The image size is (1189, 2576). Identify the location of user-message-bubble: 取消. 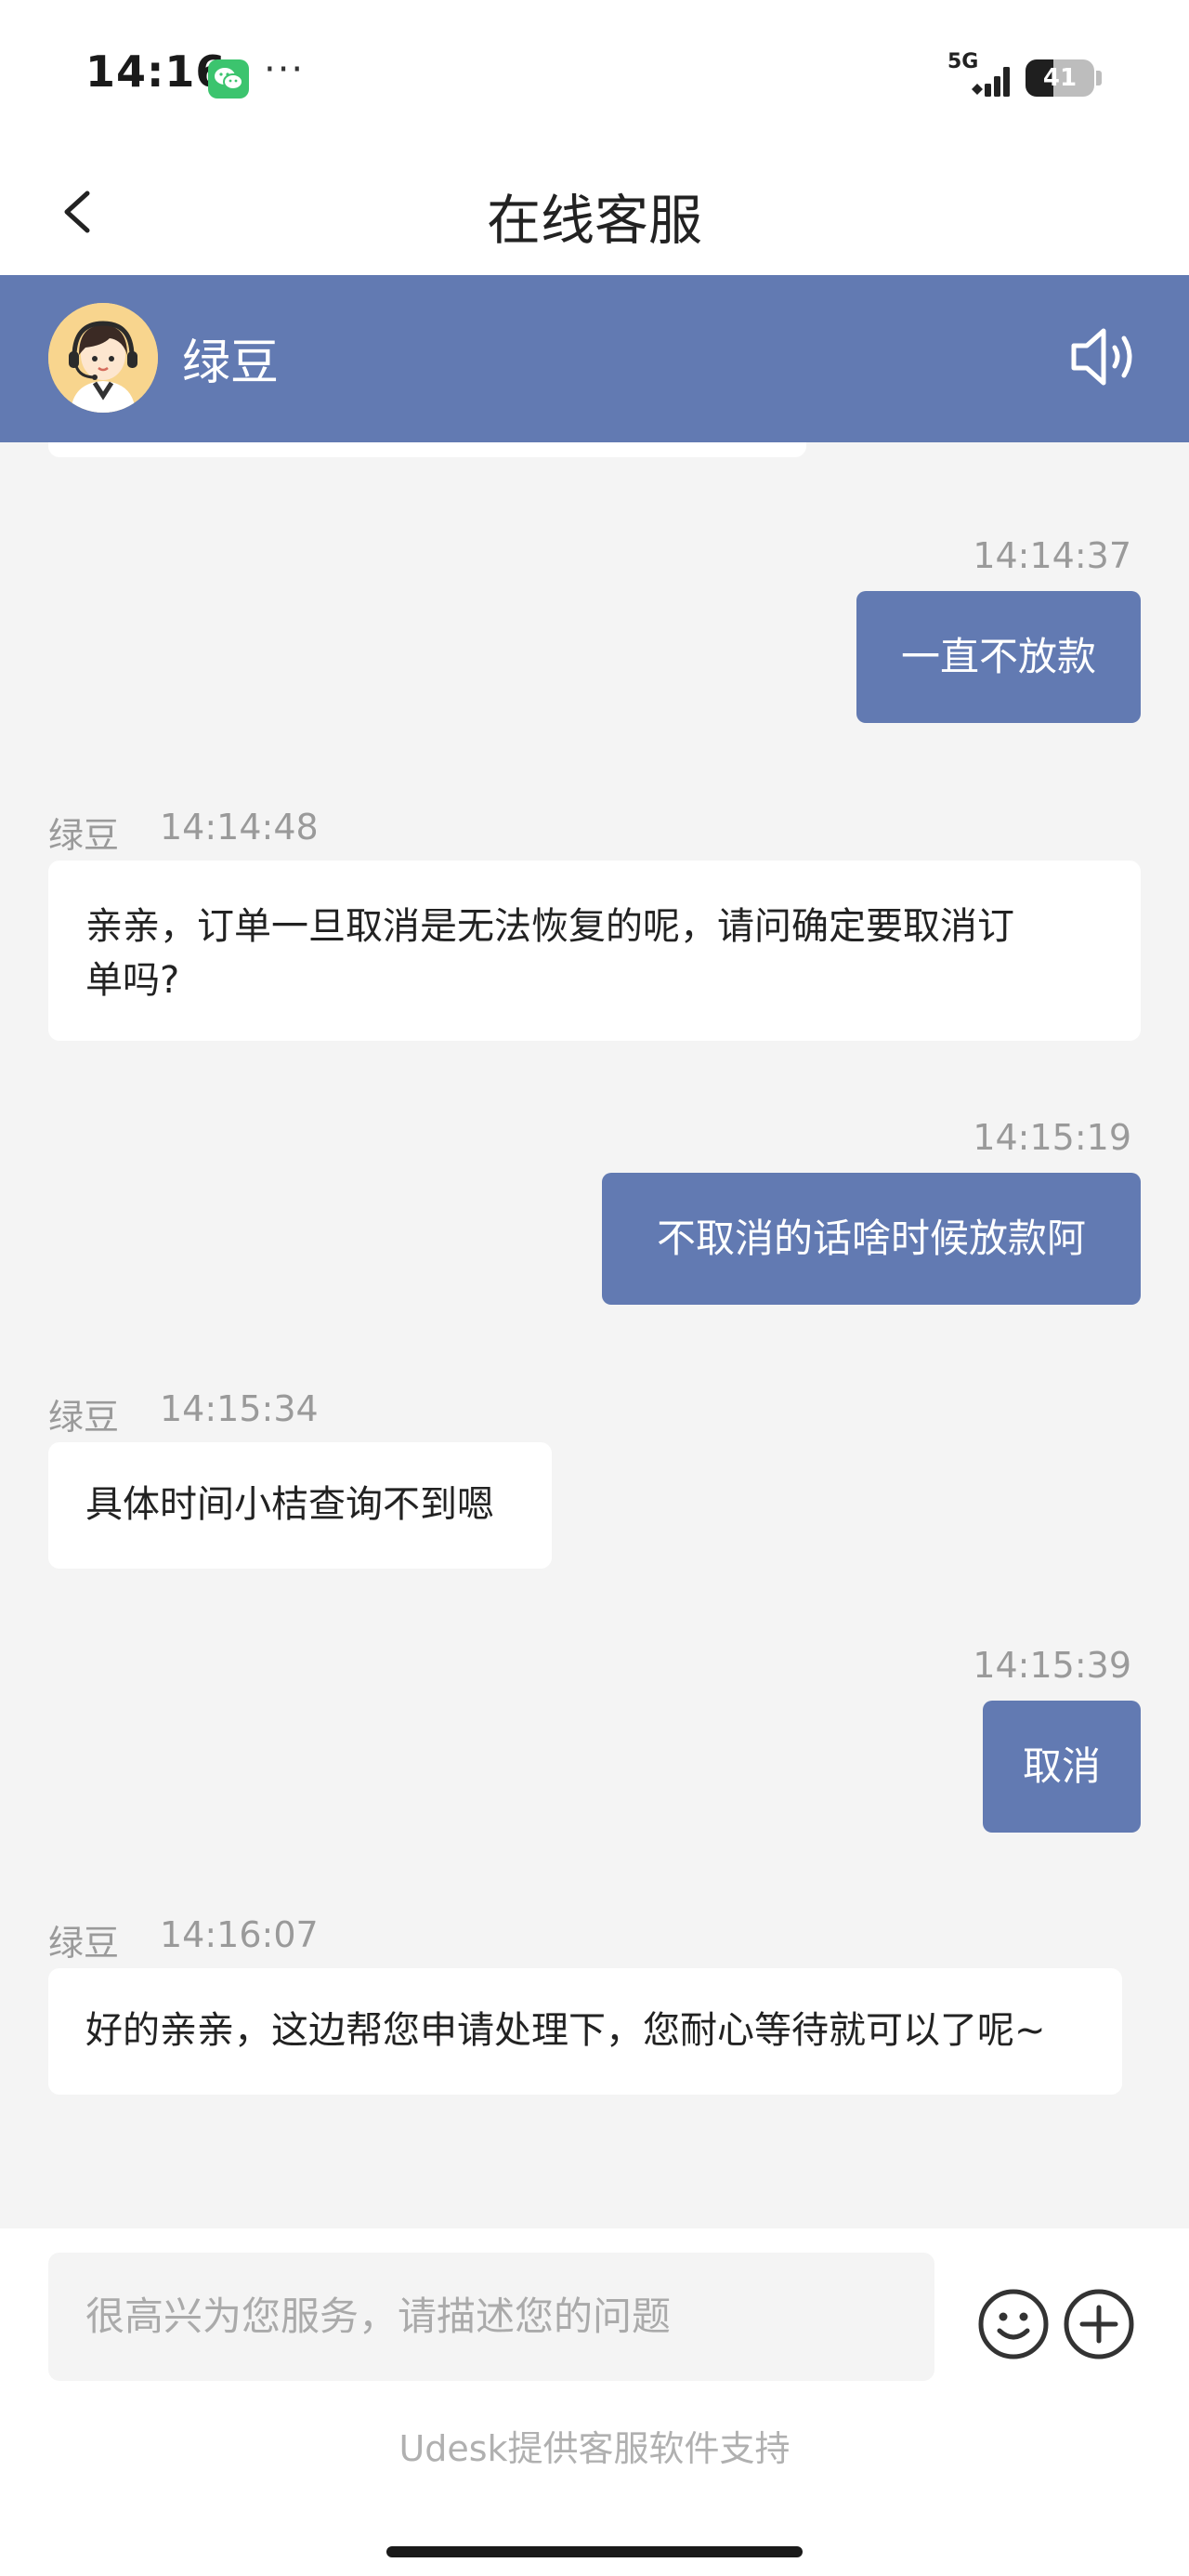
(1062, 1767).